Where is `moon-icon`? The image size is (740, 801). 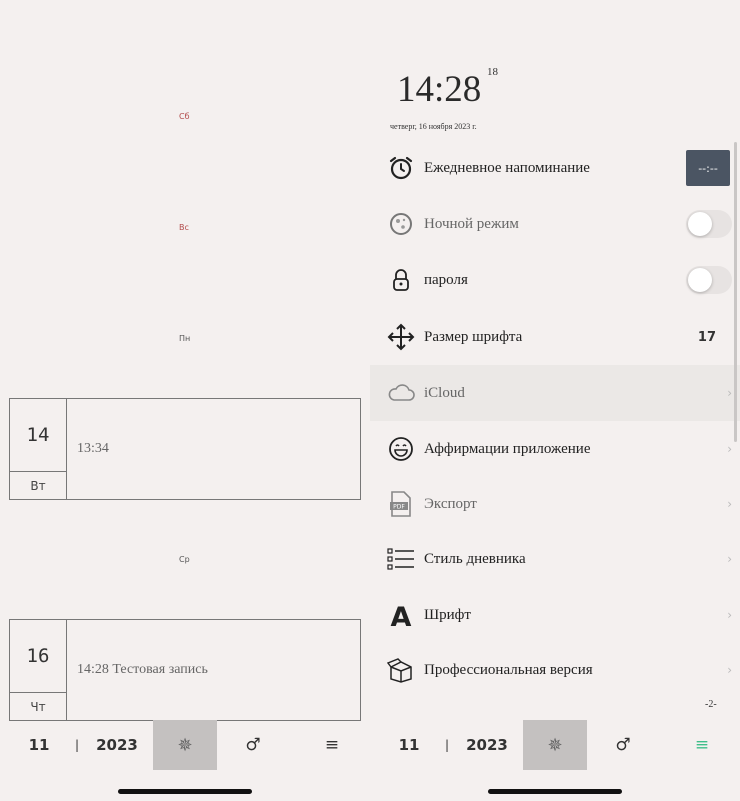
moon-icon is located at coordinates (401, 224).